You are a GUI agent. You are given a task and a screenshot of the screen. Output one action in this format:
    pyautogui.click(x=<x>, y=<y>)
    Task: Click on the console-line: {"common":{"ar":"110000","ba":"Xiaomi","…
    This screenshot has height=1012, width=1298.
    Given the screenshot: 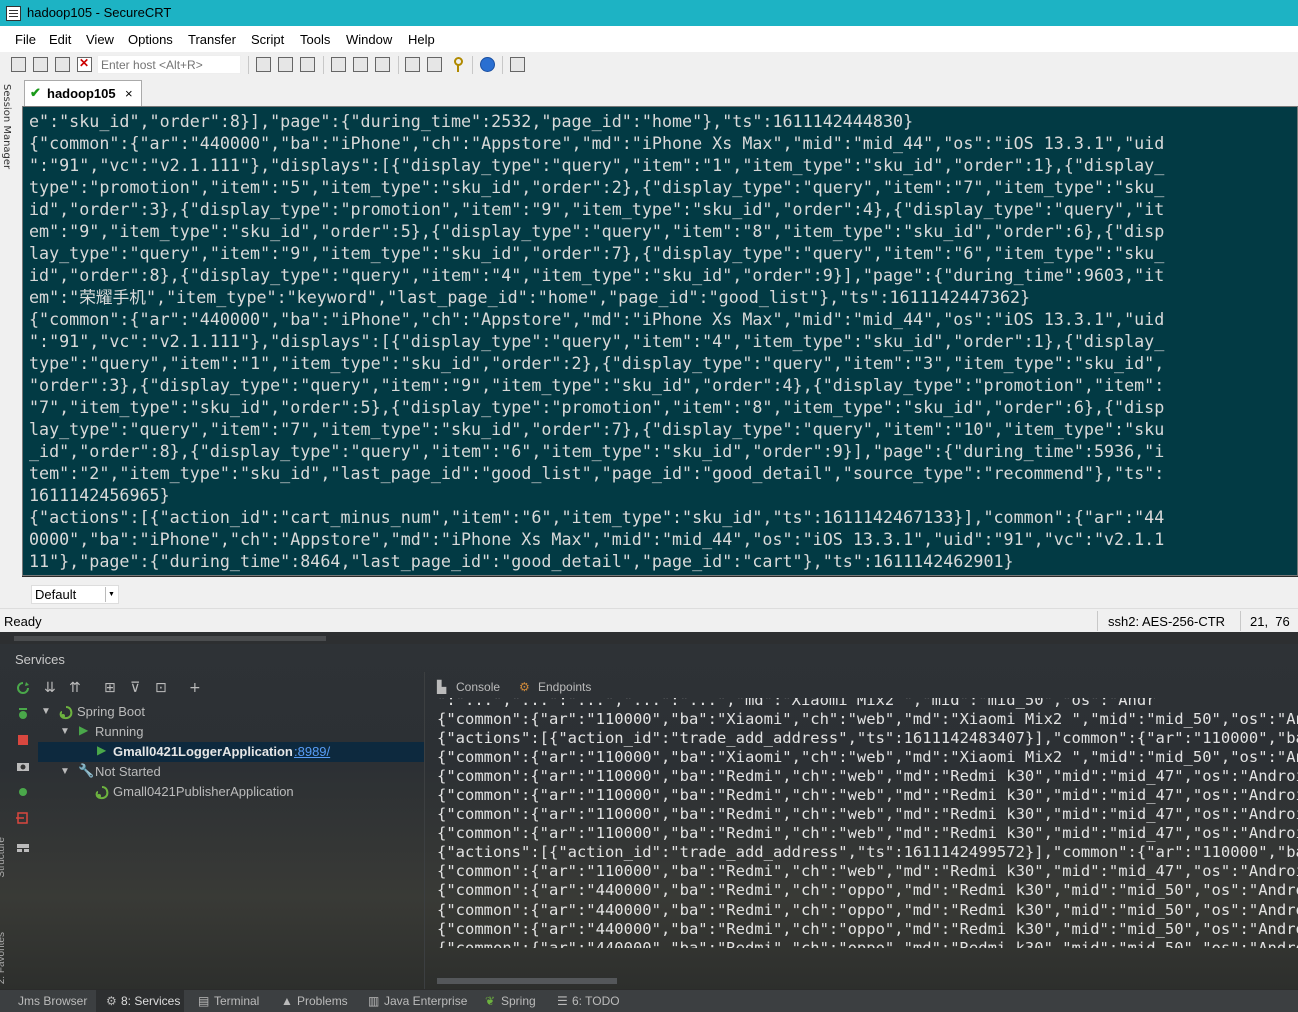 What is the action you would take?
    pyautogui.click(x=867, y=757)
    